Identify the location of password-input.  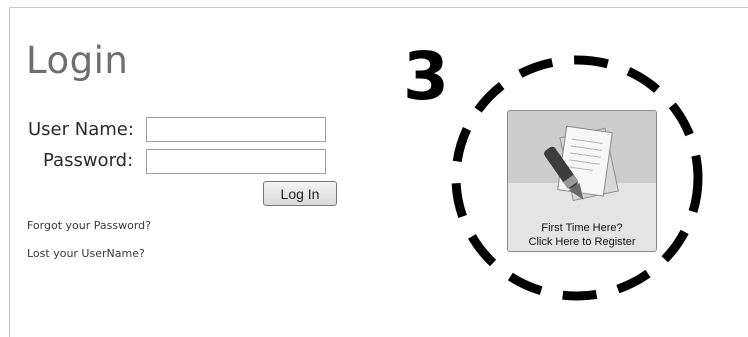
(236, 161).